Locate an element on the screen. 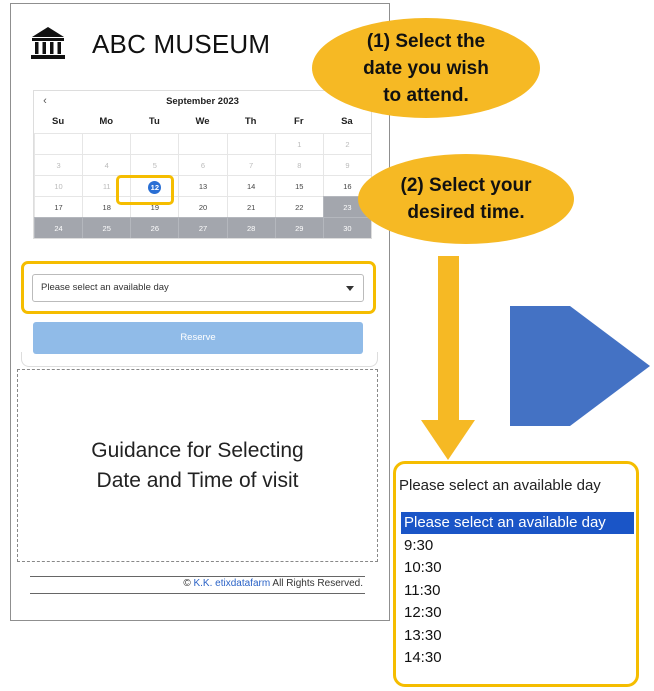 Image resolution: width=654 pixels, height=691 pixels. calendar-day: 9 is located at coordinates (346, 164).